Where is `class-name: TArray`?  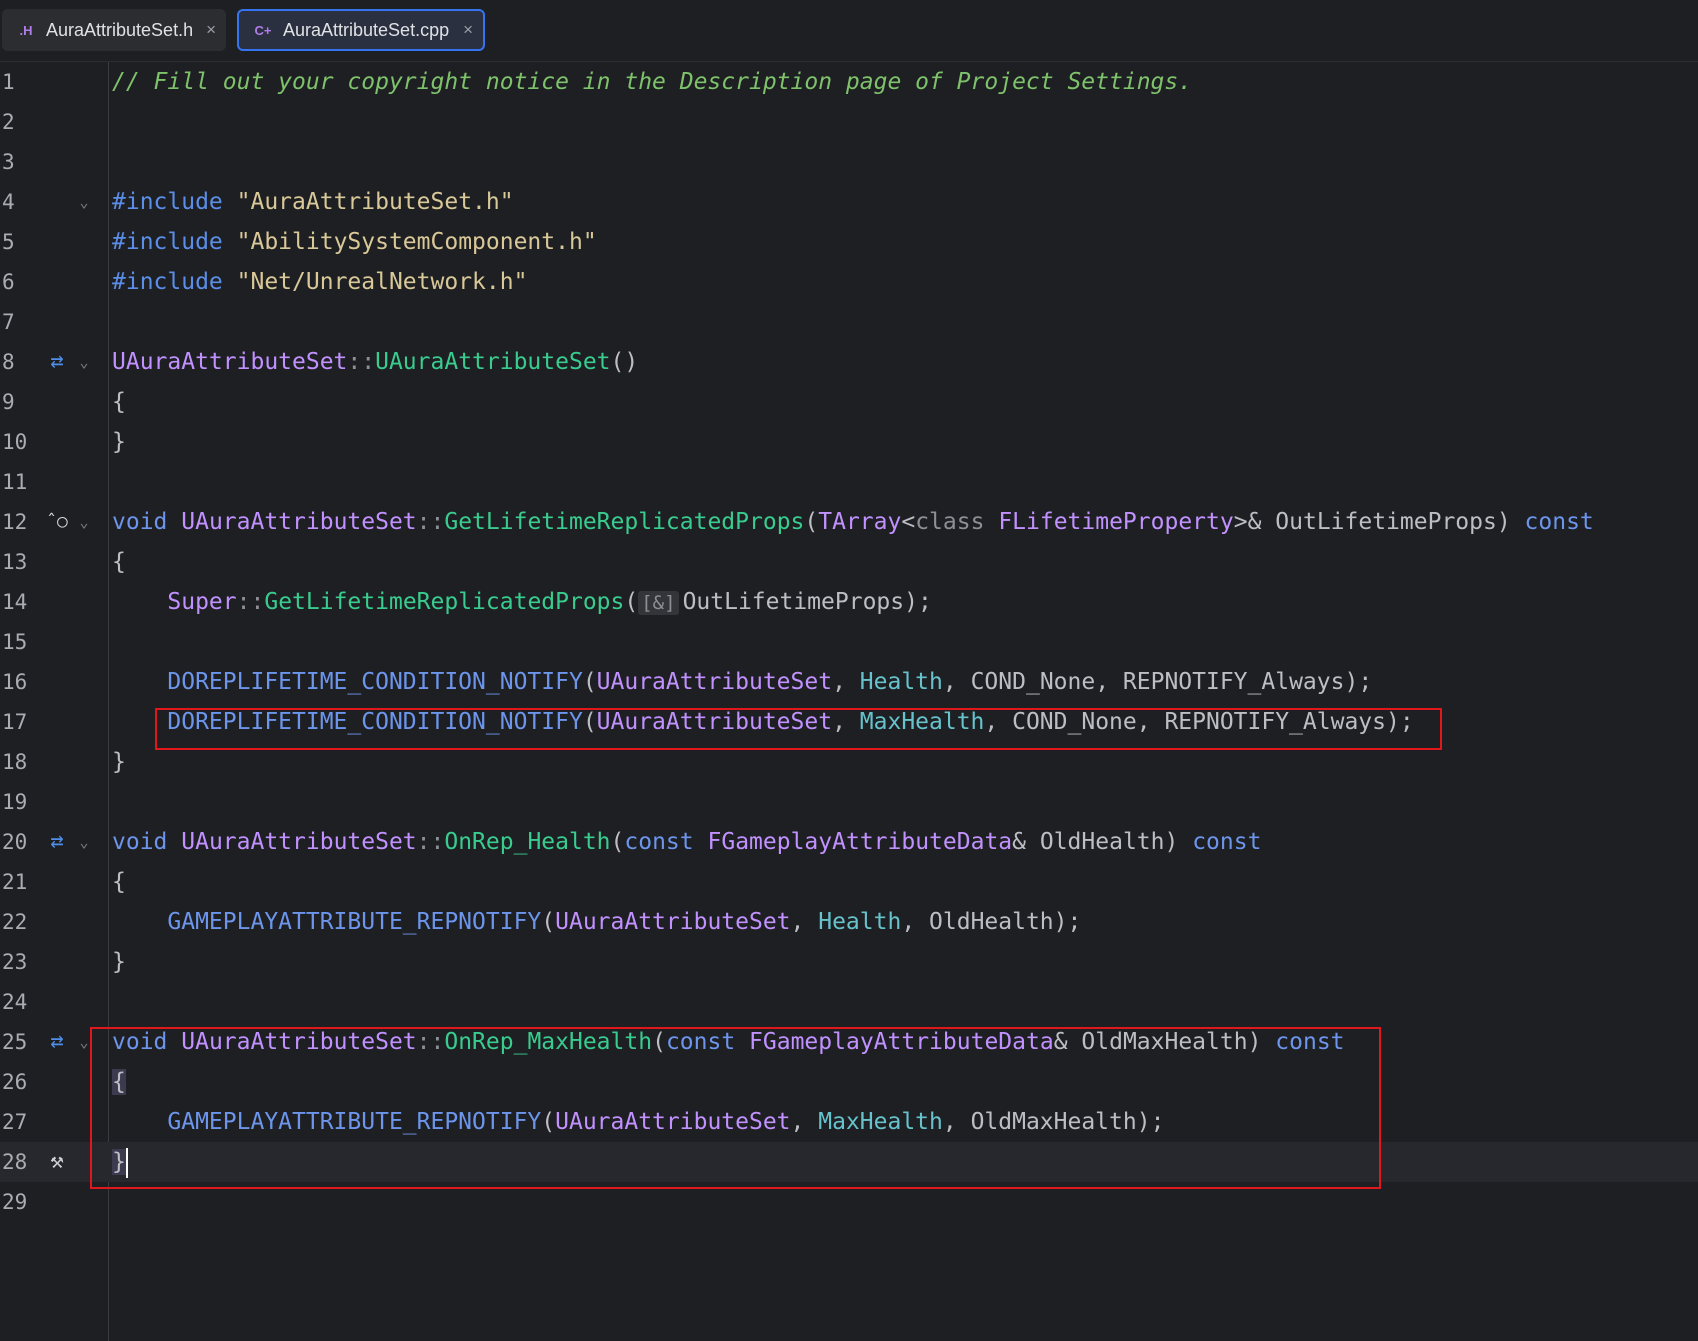
class-name: TArray is located at coordinates (860, 522).